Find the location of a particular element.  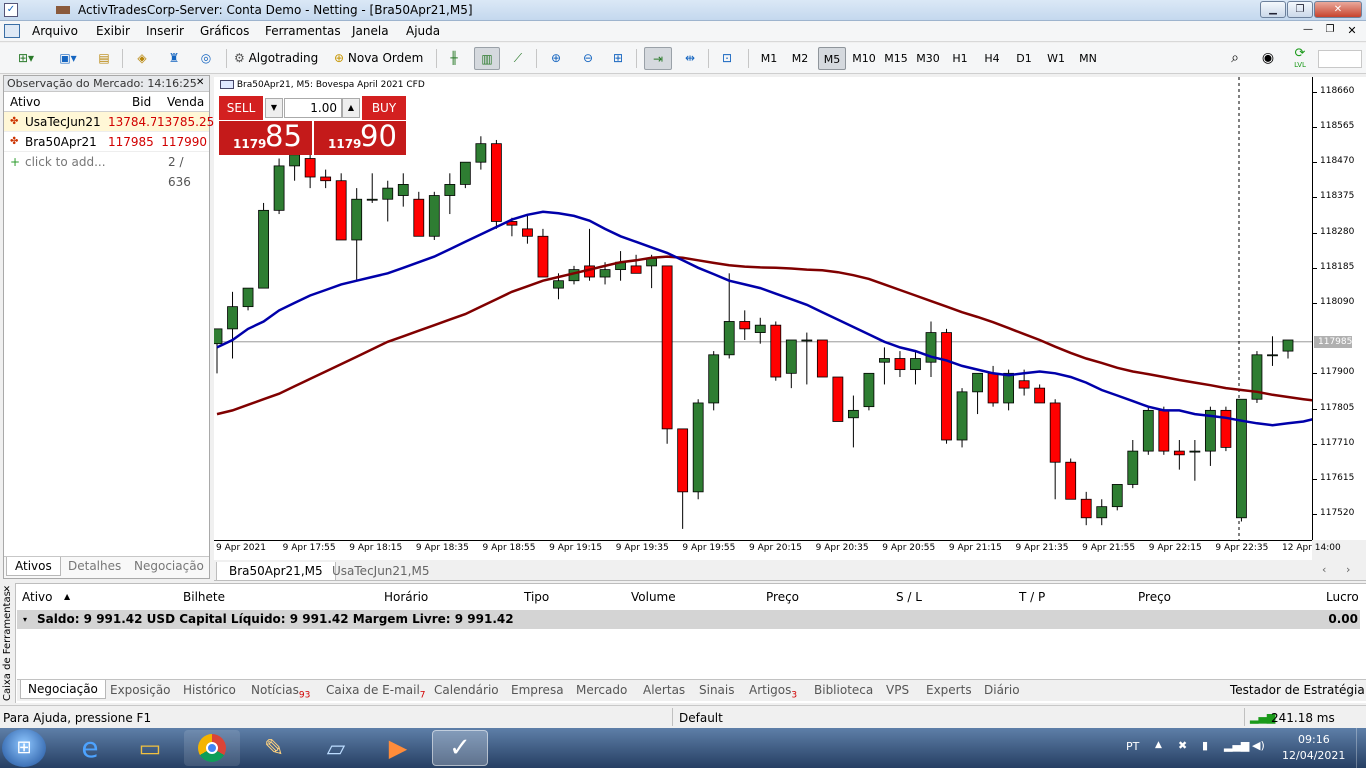

tf-m15: M15 is located at coordinates (896, 58).